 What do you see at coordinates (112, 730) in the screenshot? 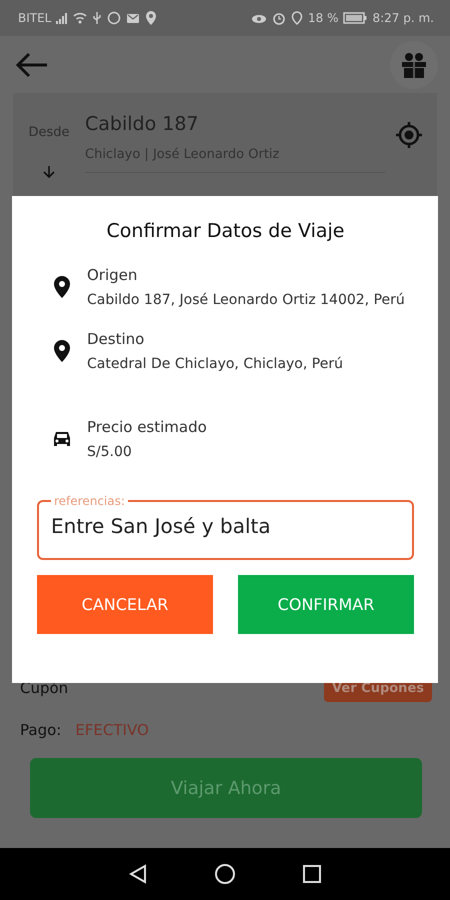
I see `payment-method: EFECTIVO` at bounding box center [112, 730].